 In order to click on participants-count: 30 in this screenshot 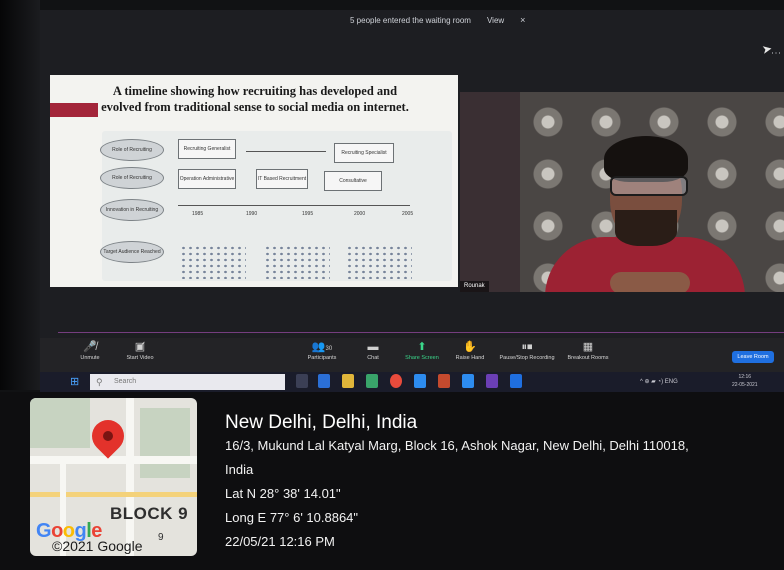, I will do `click(329, 349)`.